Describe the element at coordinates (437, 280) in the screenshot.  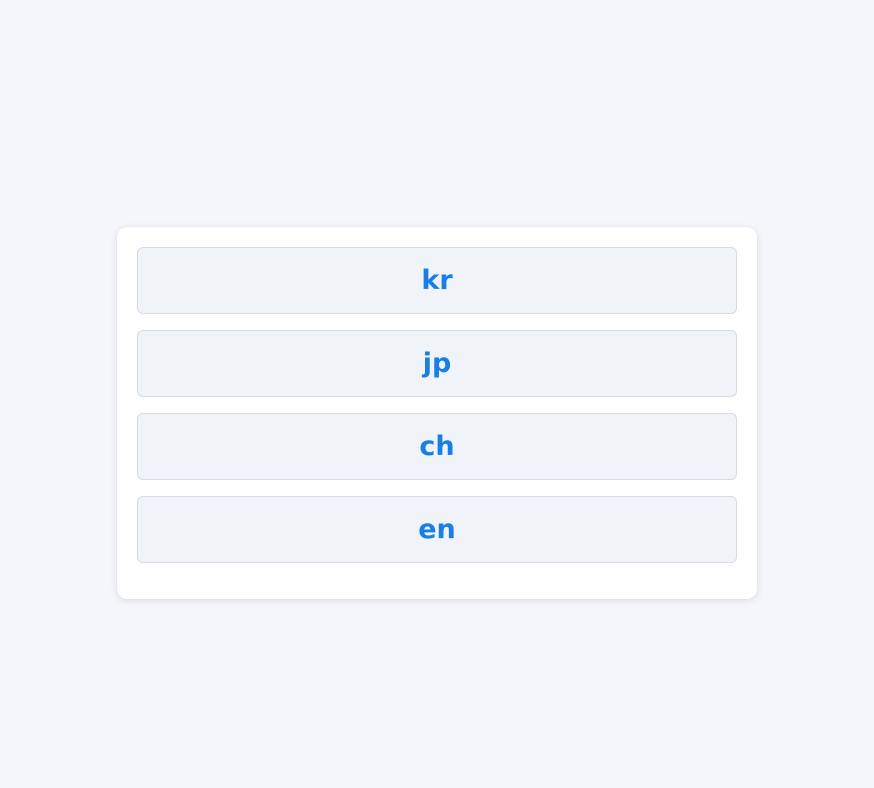
I see `language-button-kr: kr` at that location.